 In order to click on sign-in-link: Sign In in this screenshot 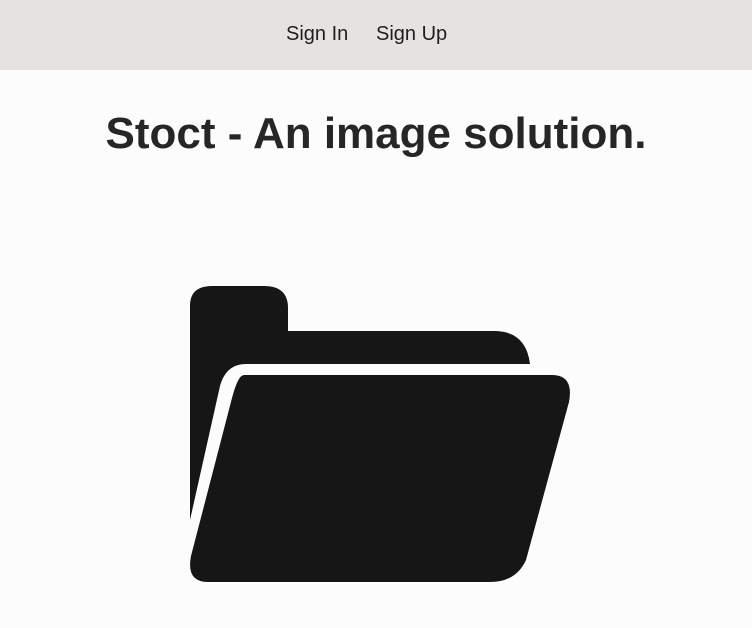, I will do `click(317, 34)`.